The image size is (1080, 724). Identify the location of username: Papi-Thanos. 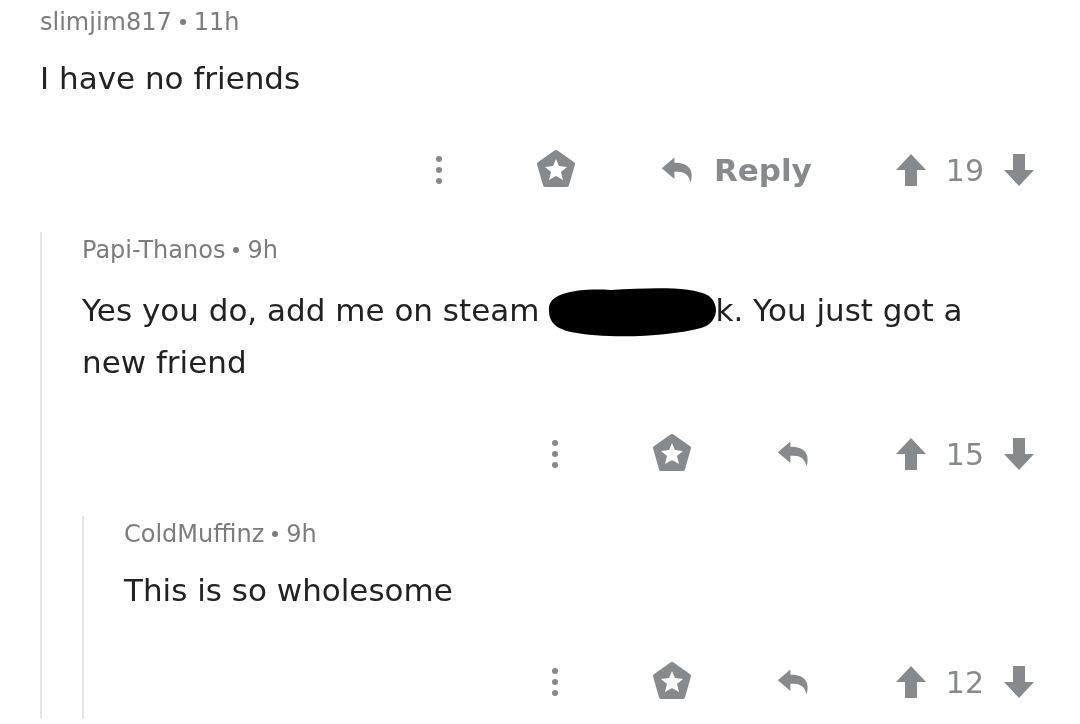
(154, 250).